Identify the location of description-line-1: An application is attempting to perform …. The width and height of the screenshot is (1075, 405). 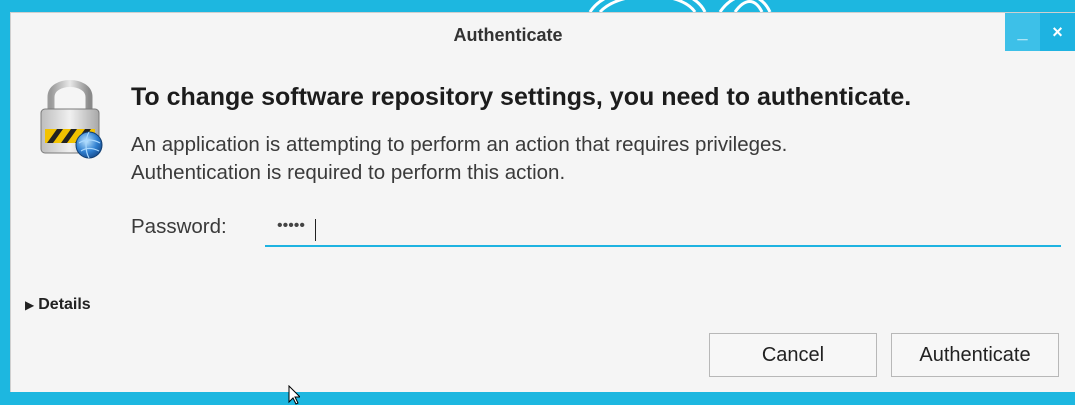
(459, 144).